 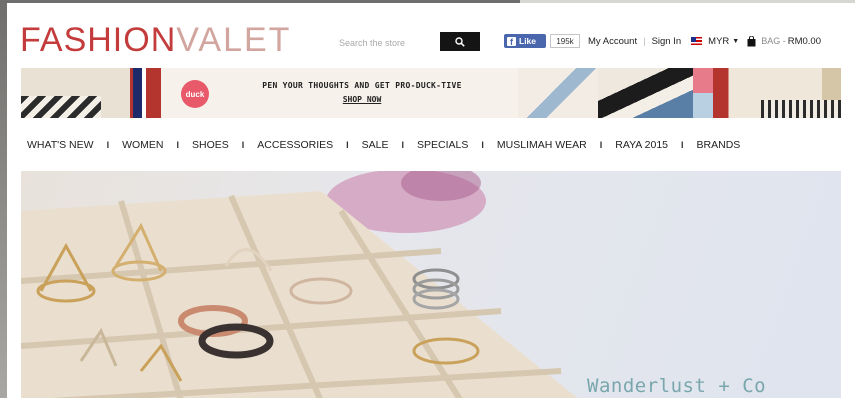 I want to click on promo-decor-union, so click(x=144, y=93).